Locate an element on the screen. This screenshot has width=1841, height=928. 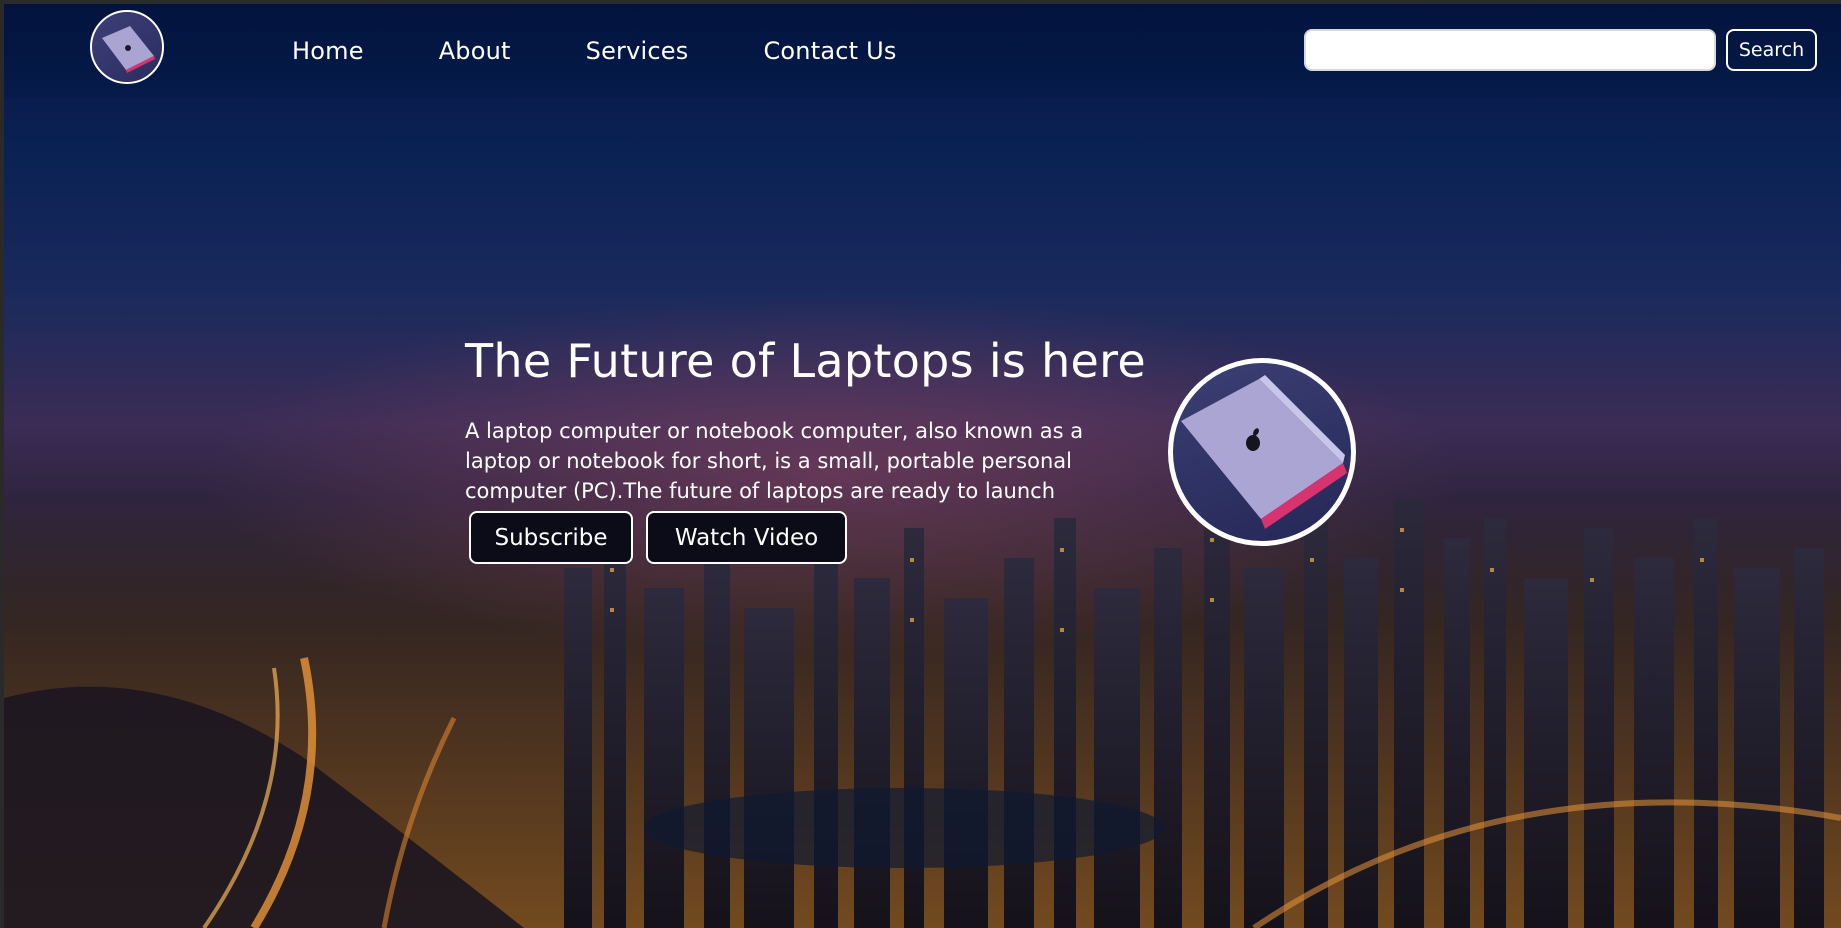
subscribe-button: Subscribe is located at coordinates (551, 537).